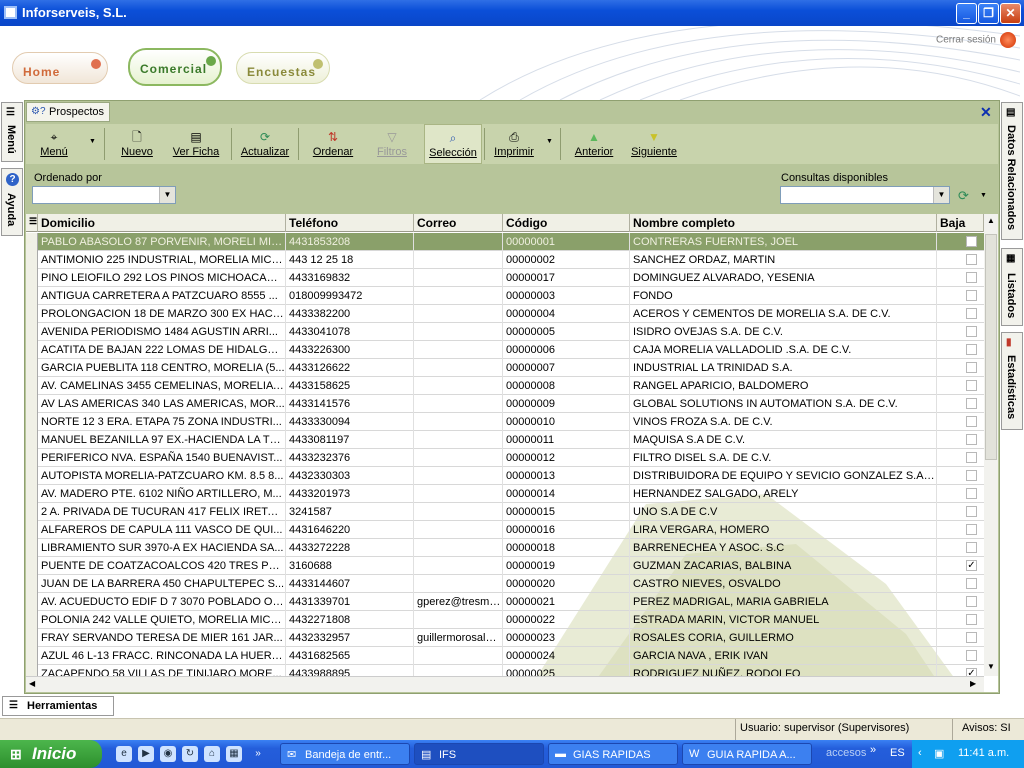  I want to click on column-header-baja: Baja, so click(960, 223).